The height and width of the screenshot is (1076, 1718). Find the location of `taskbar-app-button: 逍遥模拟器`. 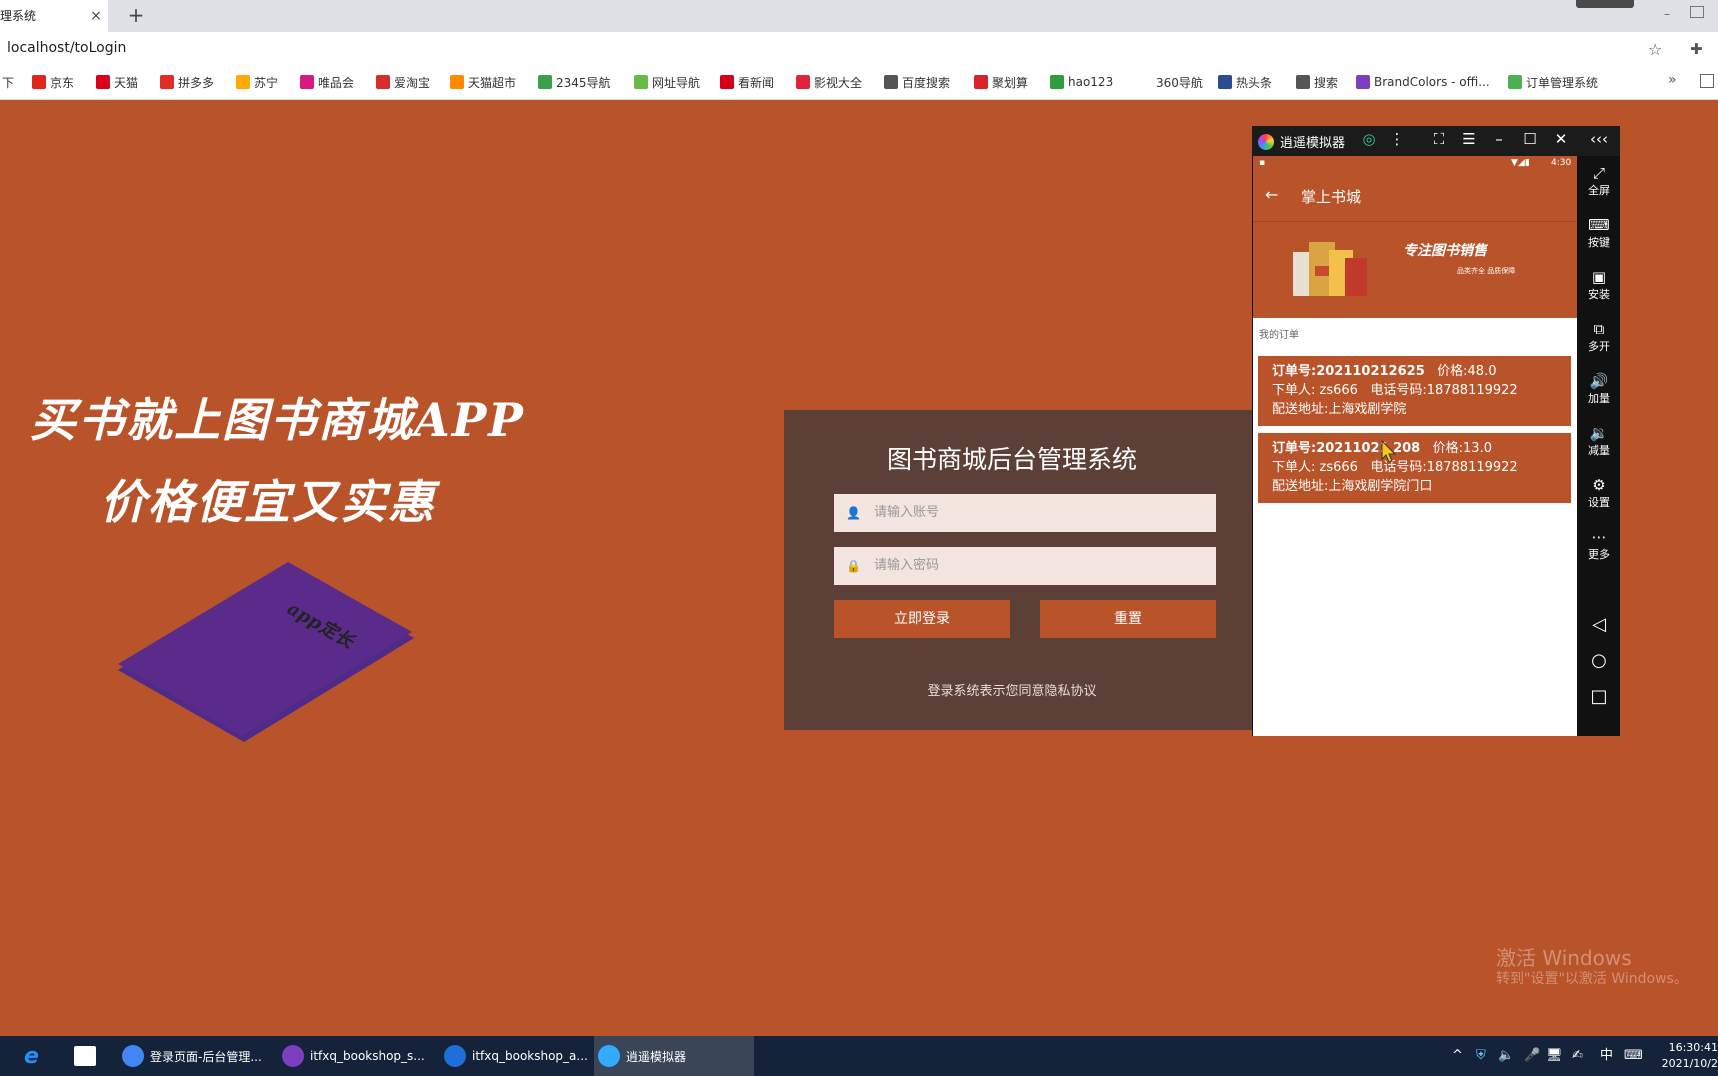

taskbar-app-button: 逍遥模拟器 is located at coordinates (674, 1056).